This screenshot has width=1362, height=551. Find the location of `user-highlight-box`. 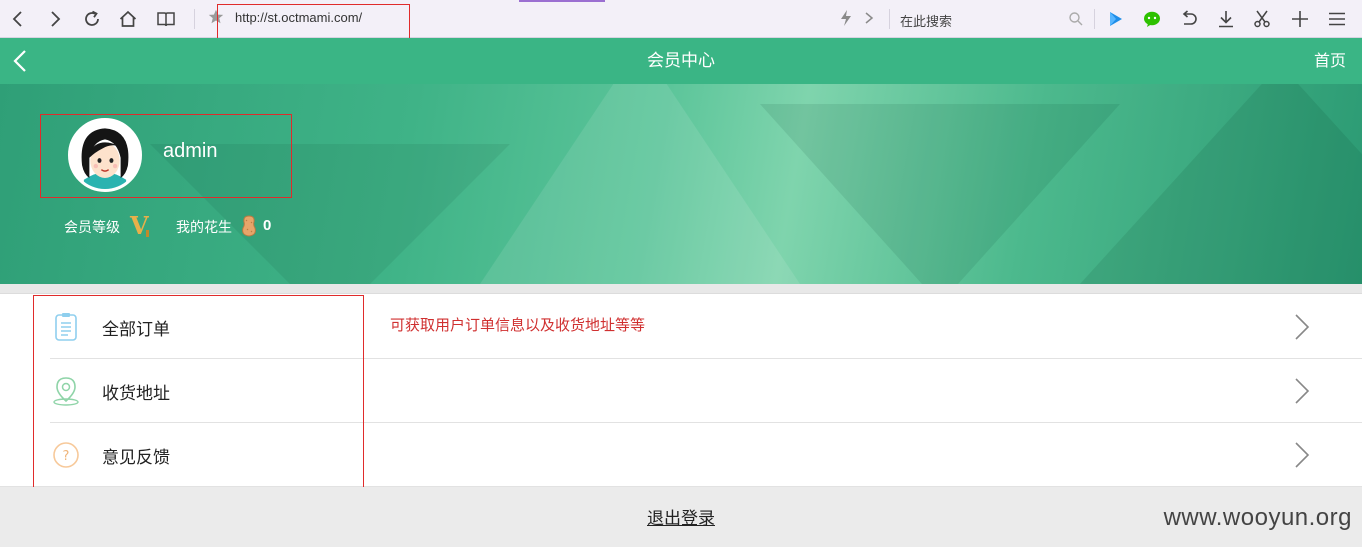

user-highlight-box is located at coordinates (166, 156).